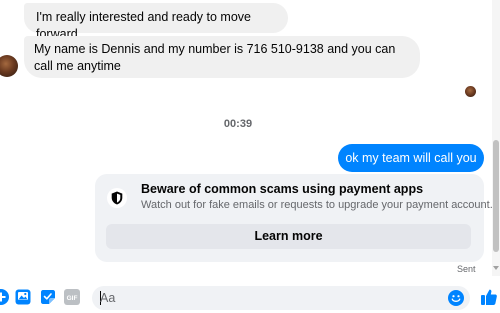 The width and height of the screenshot is (500, 313). Describe the element at coordinates (270, 298) in the screenshot. I see `message-input` at that location.